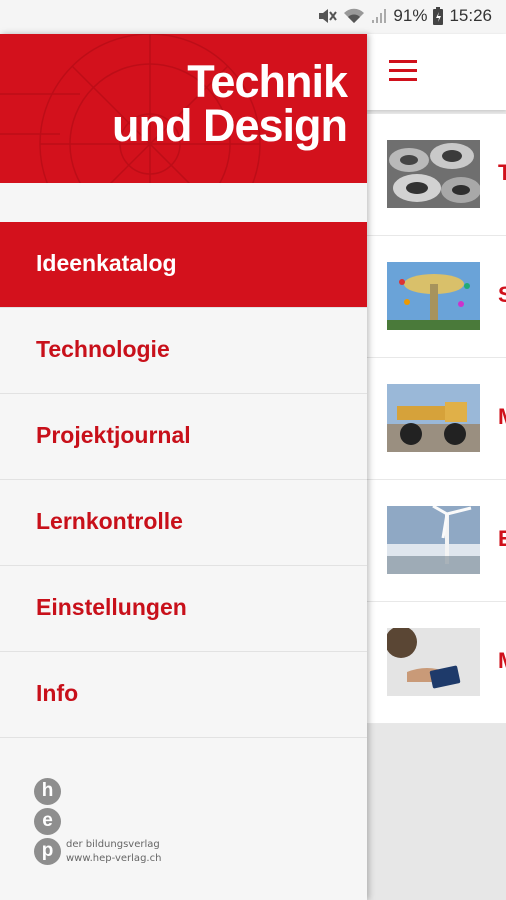 This screenshot has width=506, height=900. I want to click on list-item: S, so click(436, 297).